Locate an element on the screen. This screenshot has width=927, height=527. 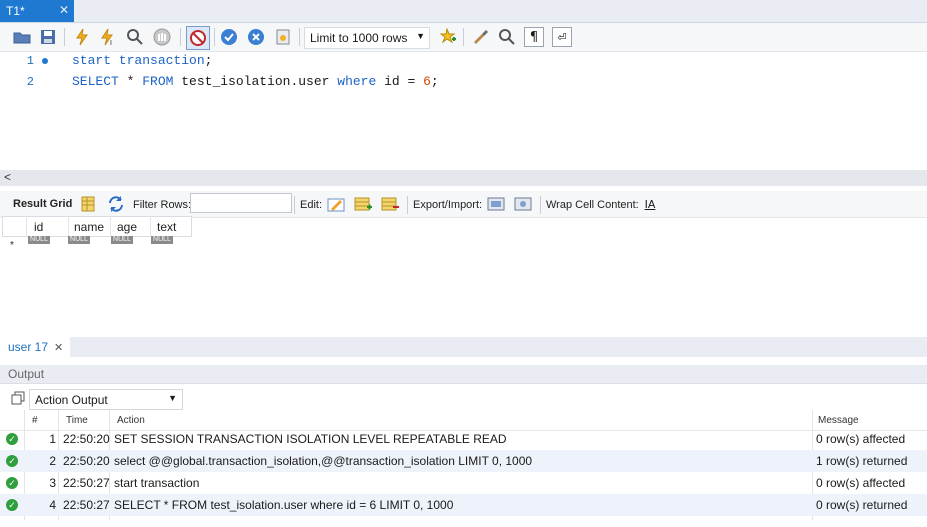
commit-icon is located at coordinates (229, 37).